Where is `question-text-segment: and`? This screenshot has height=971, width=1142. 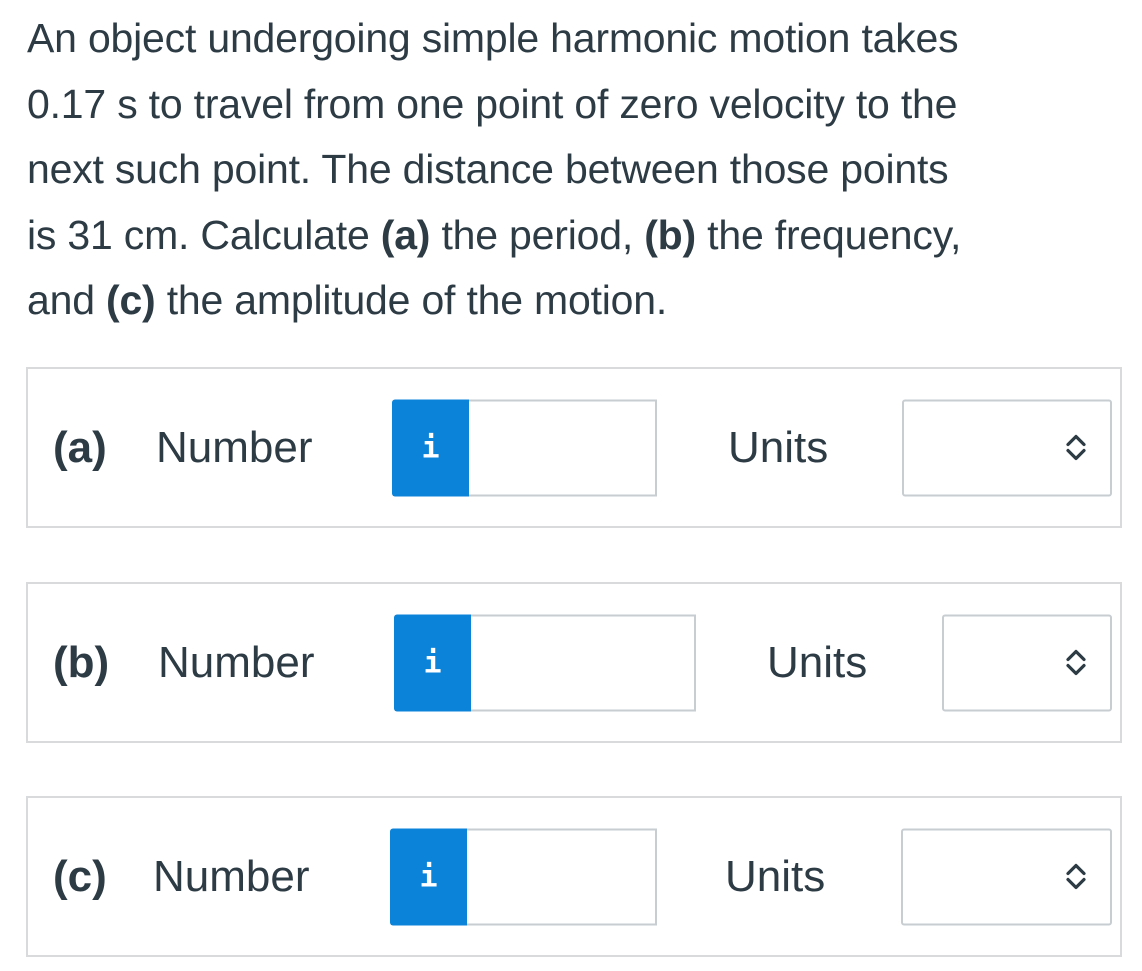
question-text-segment: and is located at coordinates (66, 300).